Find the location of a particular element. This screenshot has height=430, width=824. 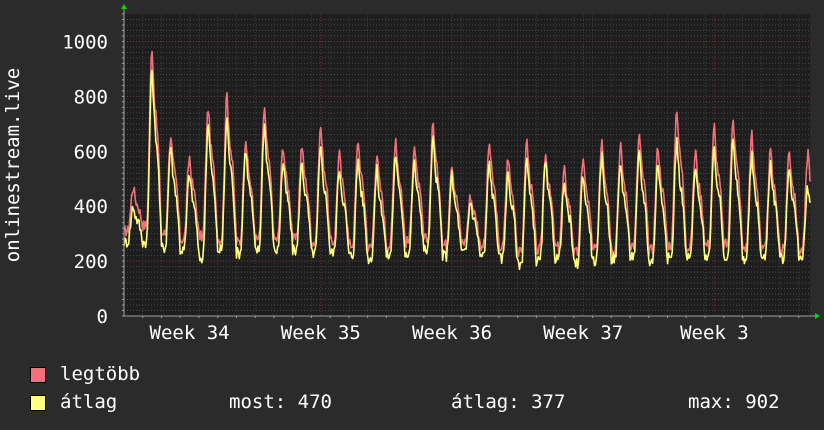

x-tick-label: Week 37 is located at coordinates (583, 333).